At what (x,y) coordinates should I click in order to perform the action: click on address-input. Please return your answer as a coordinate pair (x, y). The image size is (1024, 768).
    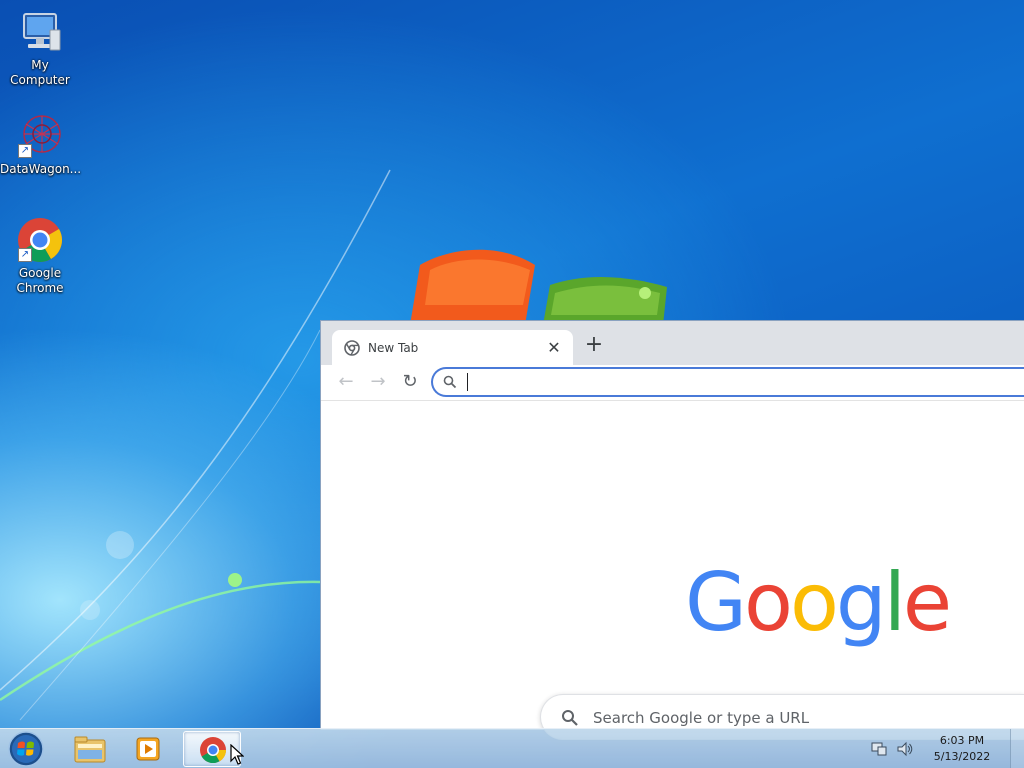
    Looking at the image, I should click on (717, 382).